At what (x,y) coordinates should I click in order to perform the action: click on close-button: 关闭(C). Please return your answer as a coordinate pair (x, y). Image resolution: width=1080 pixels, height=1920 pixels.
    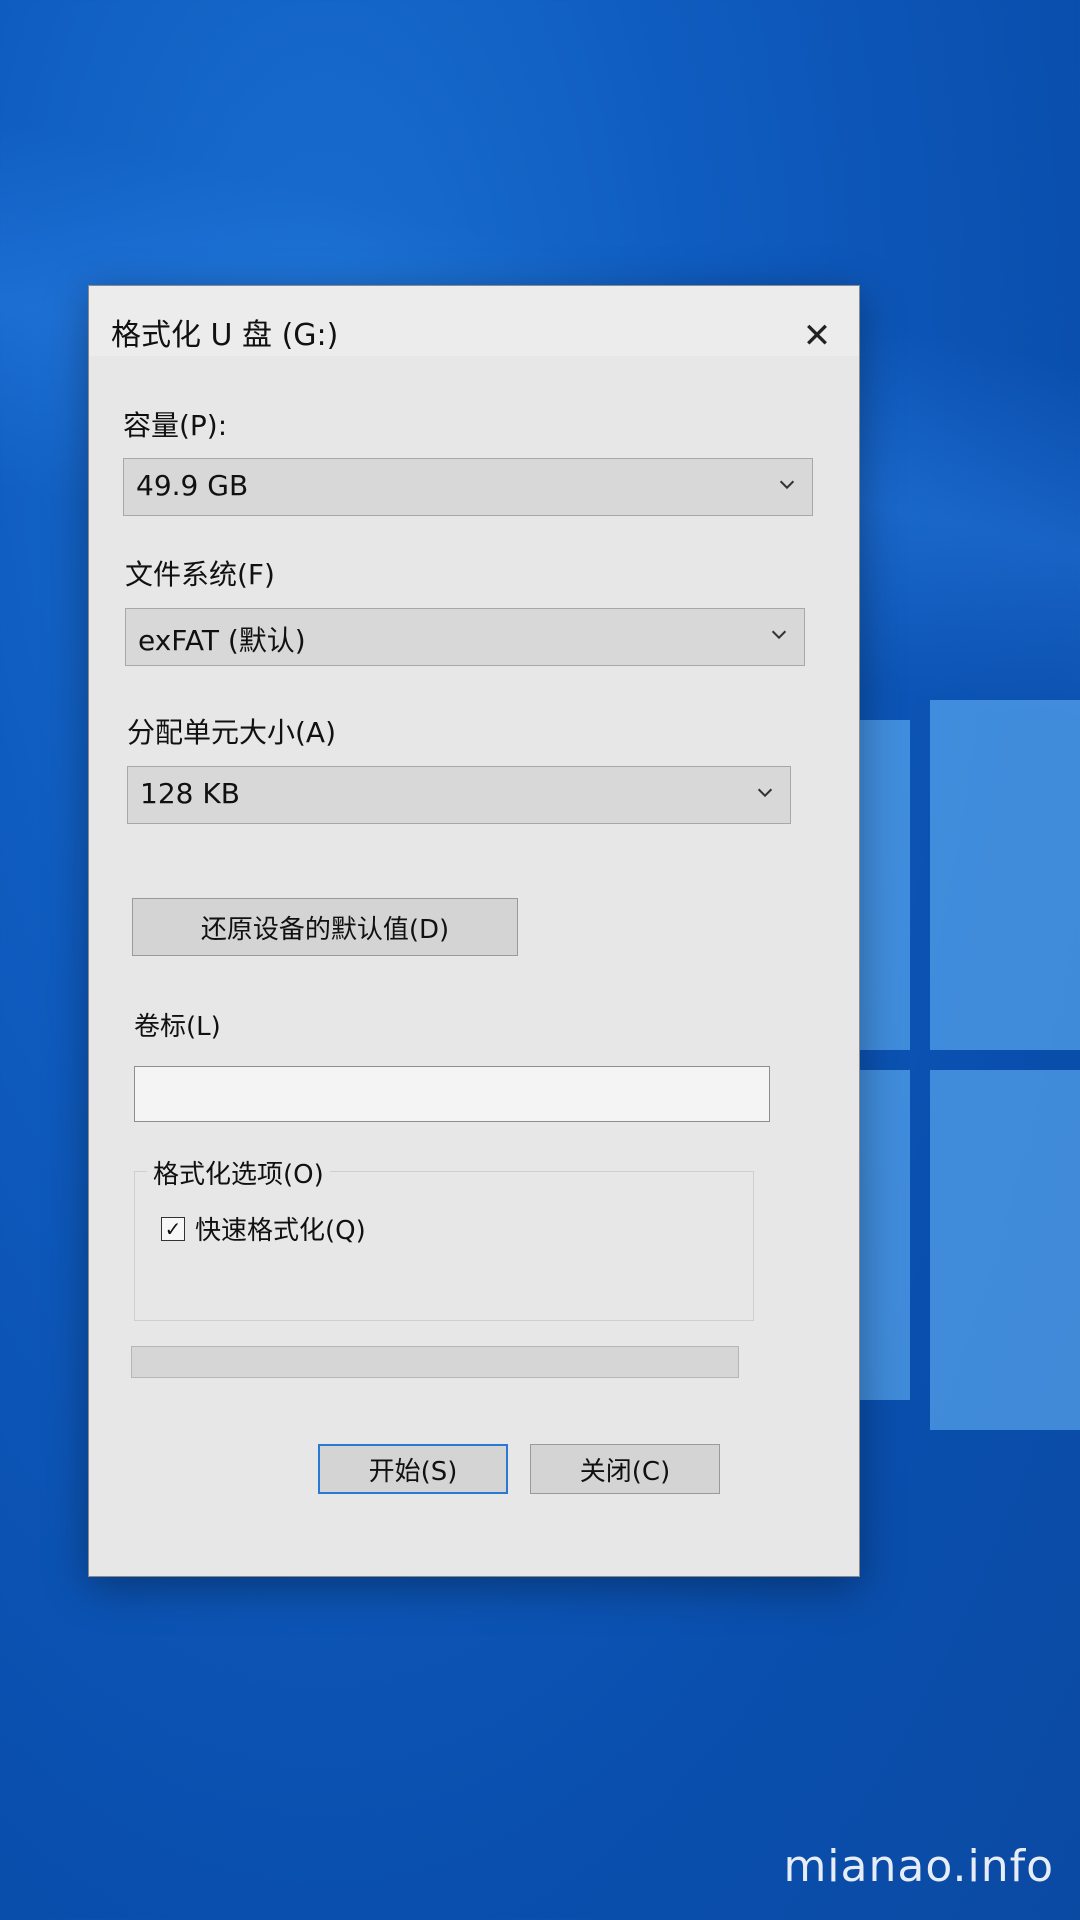
    Looking at the image, I should click on (625, 1469).